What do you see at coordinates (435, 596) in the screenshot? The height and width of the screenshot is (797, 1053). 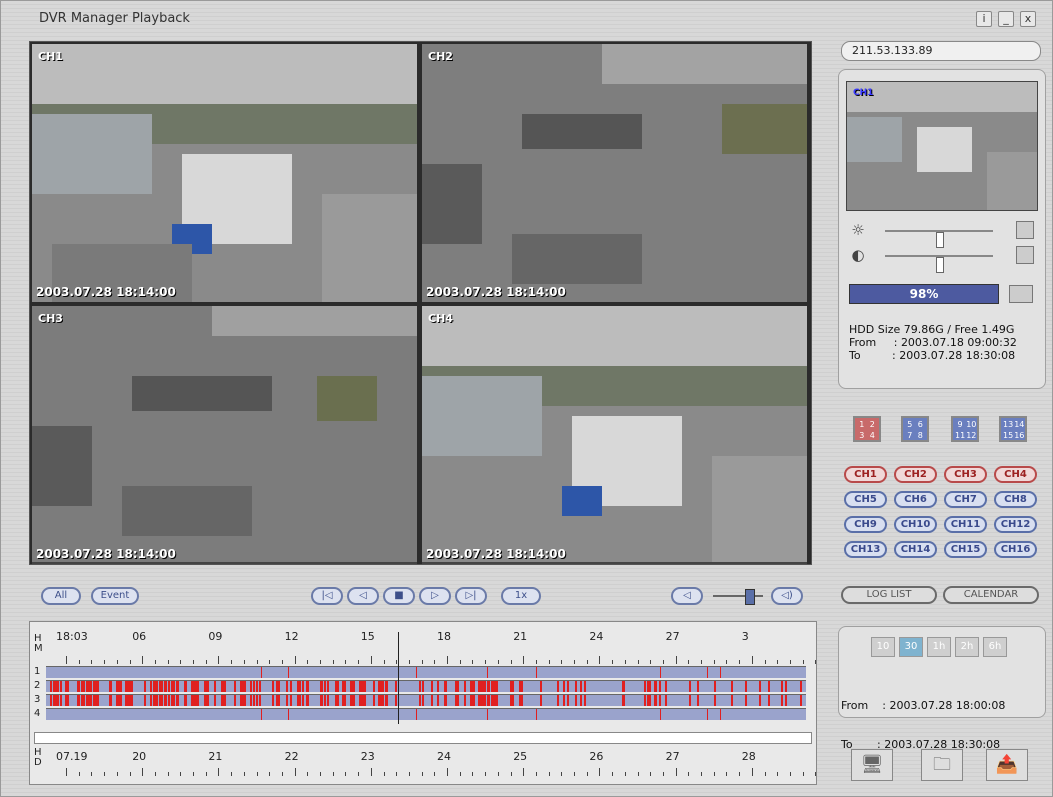 I see `play-button: ▷` at bounding box center [435, 596].